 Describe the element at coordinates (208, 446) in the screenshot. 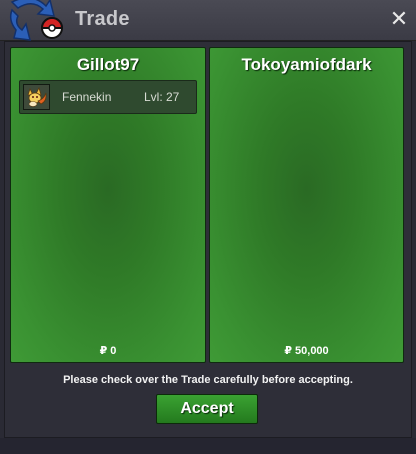

I see `bottom-bar` at that location.